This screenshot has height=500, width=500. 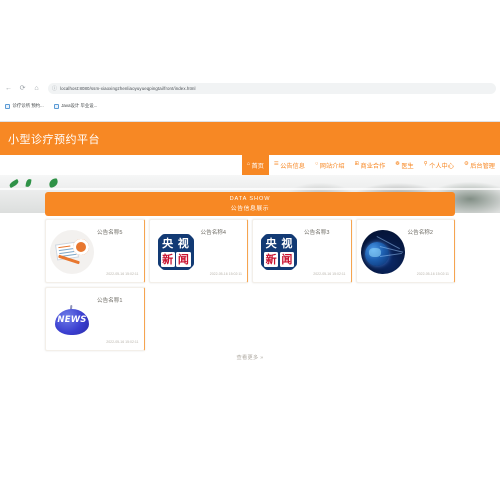 What do you see at coordinates (317, 233) in the screenshot?
I see `card-title: 公告名称3` at bounding box center [317, 233].